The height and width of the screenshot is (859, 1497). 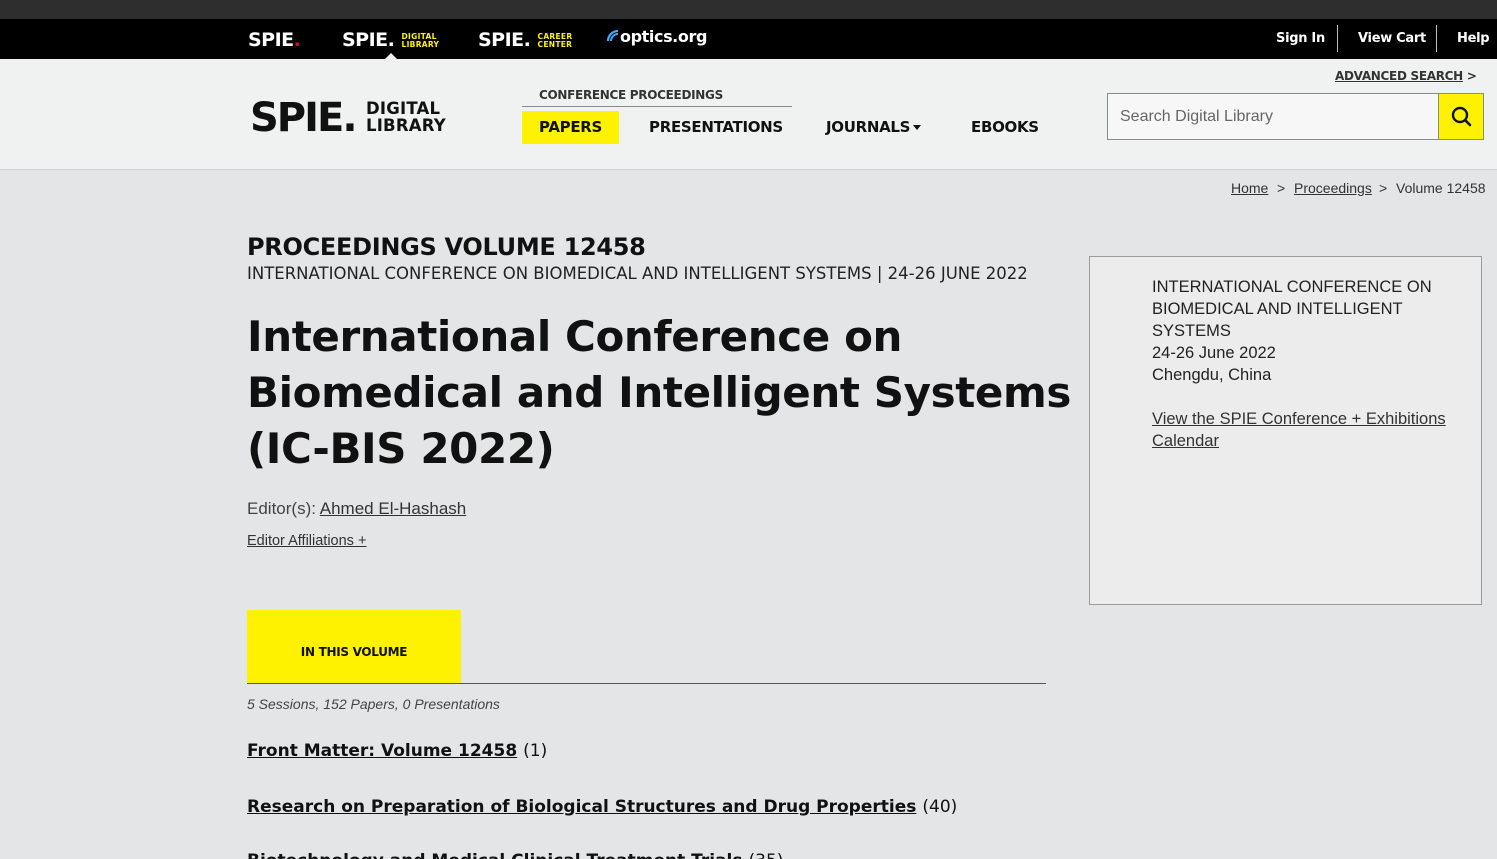 What do you see at coordinates (1005, 127) in the screenshot?
I see `nav-ebooks: EBOOKS` at bounding box center [1005, 127].